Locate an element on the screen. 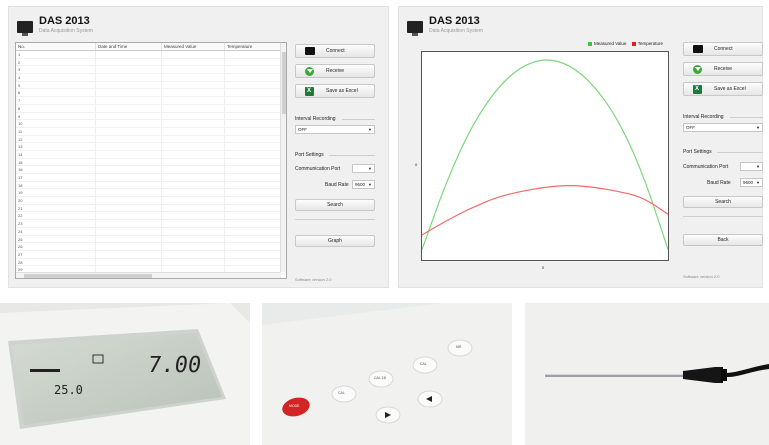  app-subtitle: Data Acquisition System is located at coordinates (456, 31).